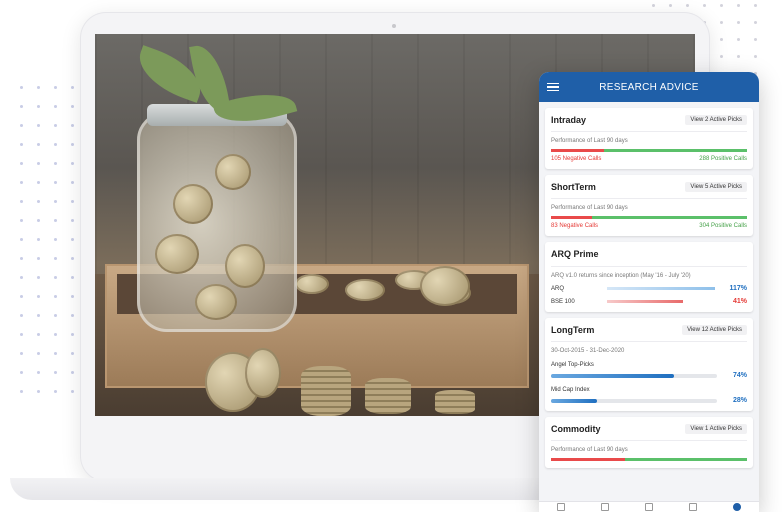 Image resolution: width=782 pixels, height=512 pixels. Describe the element at coordinates (575, 254) in the screenshot. I see `card-title: ARQ Prime` at that location.